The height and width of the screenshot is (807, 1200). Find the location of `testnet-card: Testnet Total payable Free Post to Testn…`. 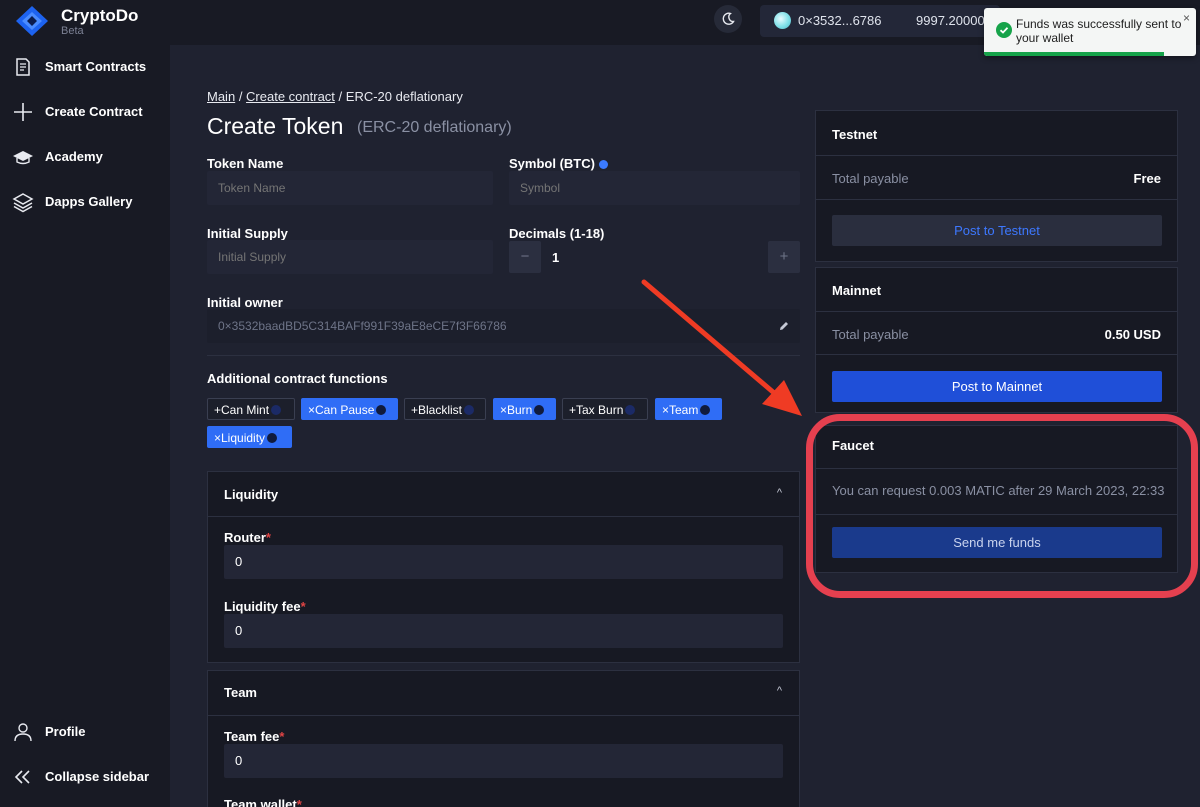

testnet-card: Testnet Total payable Free Post to Testn… is located at coordinates (996, 186).